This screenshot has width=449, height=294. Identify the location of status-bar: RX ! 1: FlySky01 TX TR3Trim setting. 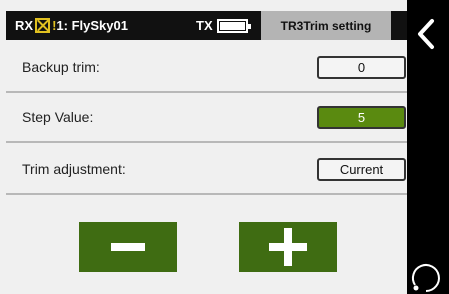
(206, 25).